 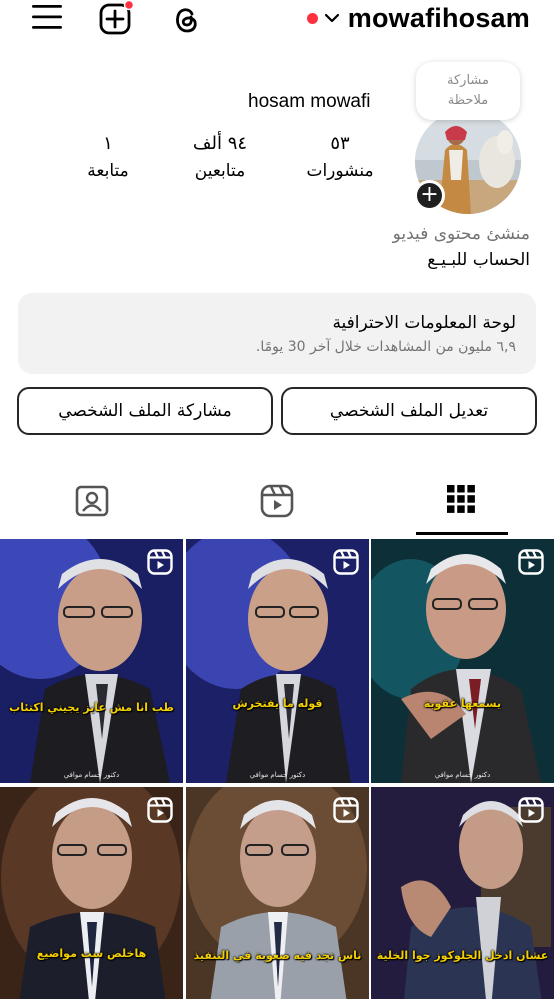 I want to click on grid-icon, so click(x=461, y=499).